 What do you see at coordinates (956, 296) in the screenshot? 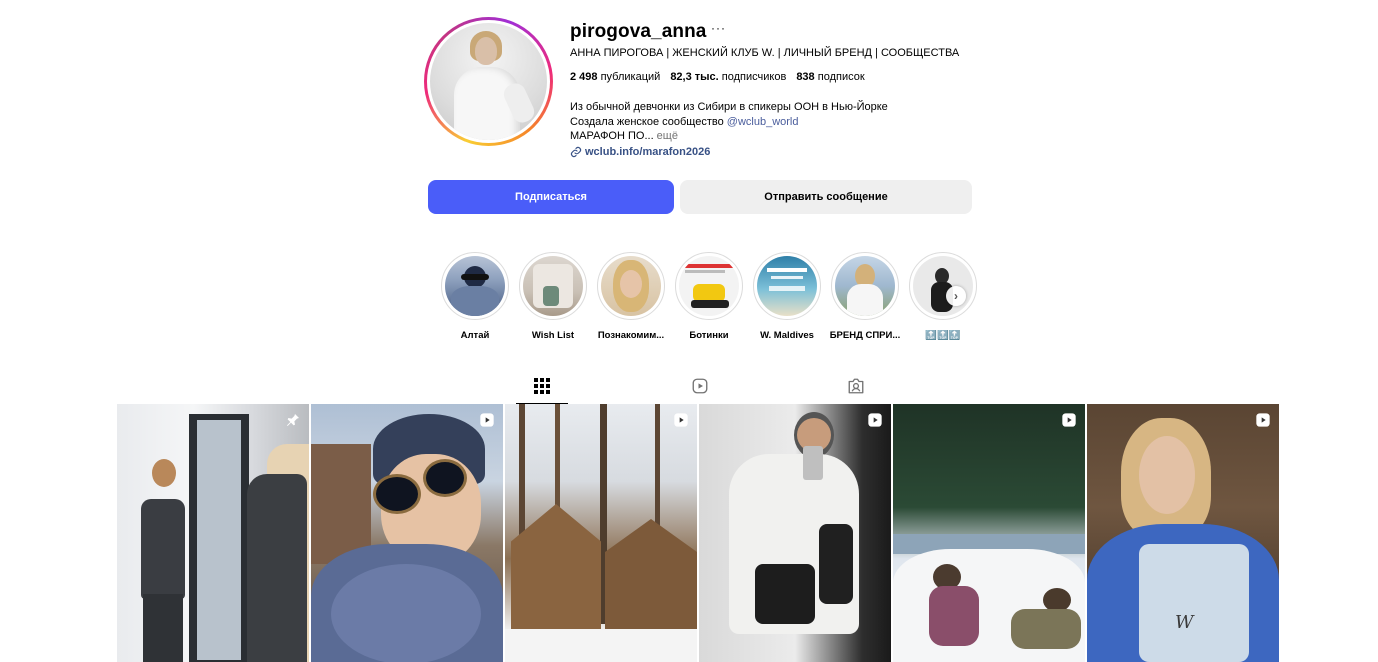
I see `highlights-next-arrow-icon: ›` at bounding box center [956, 296].